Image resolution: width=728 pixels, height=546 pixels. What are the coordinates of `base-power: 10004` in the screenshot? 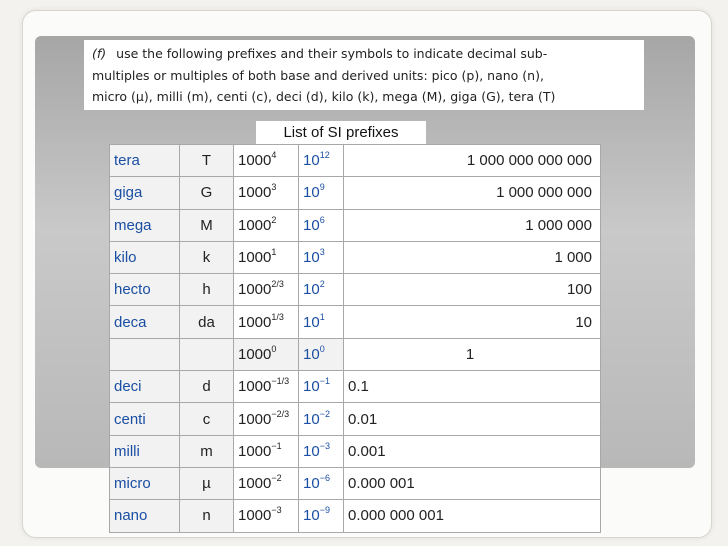 It's located at (266, 160).